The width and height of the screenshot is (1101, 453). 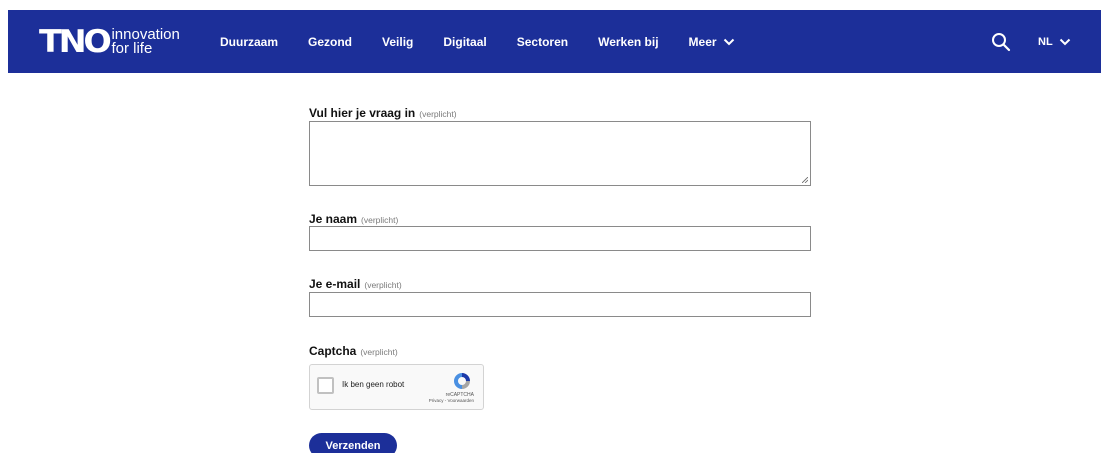 I want to click on email-label-text: Je e-mail, so click(x=335, y=284).